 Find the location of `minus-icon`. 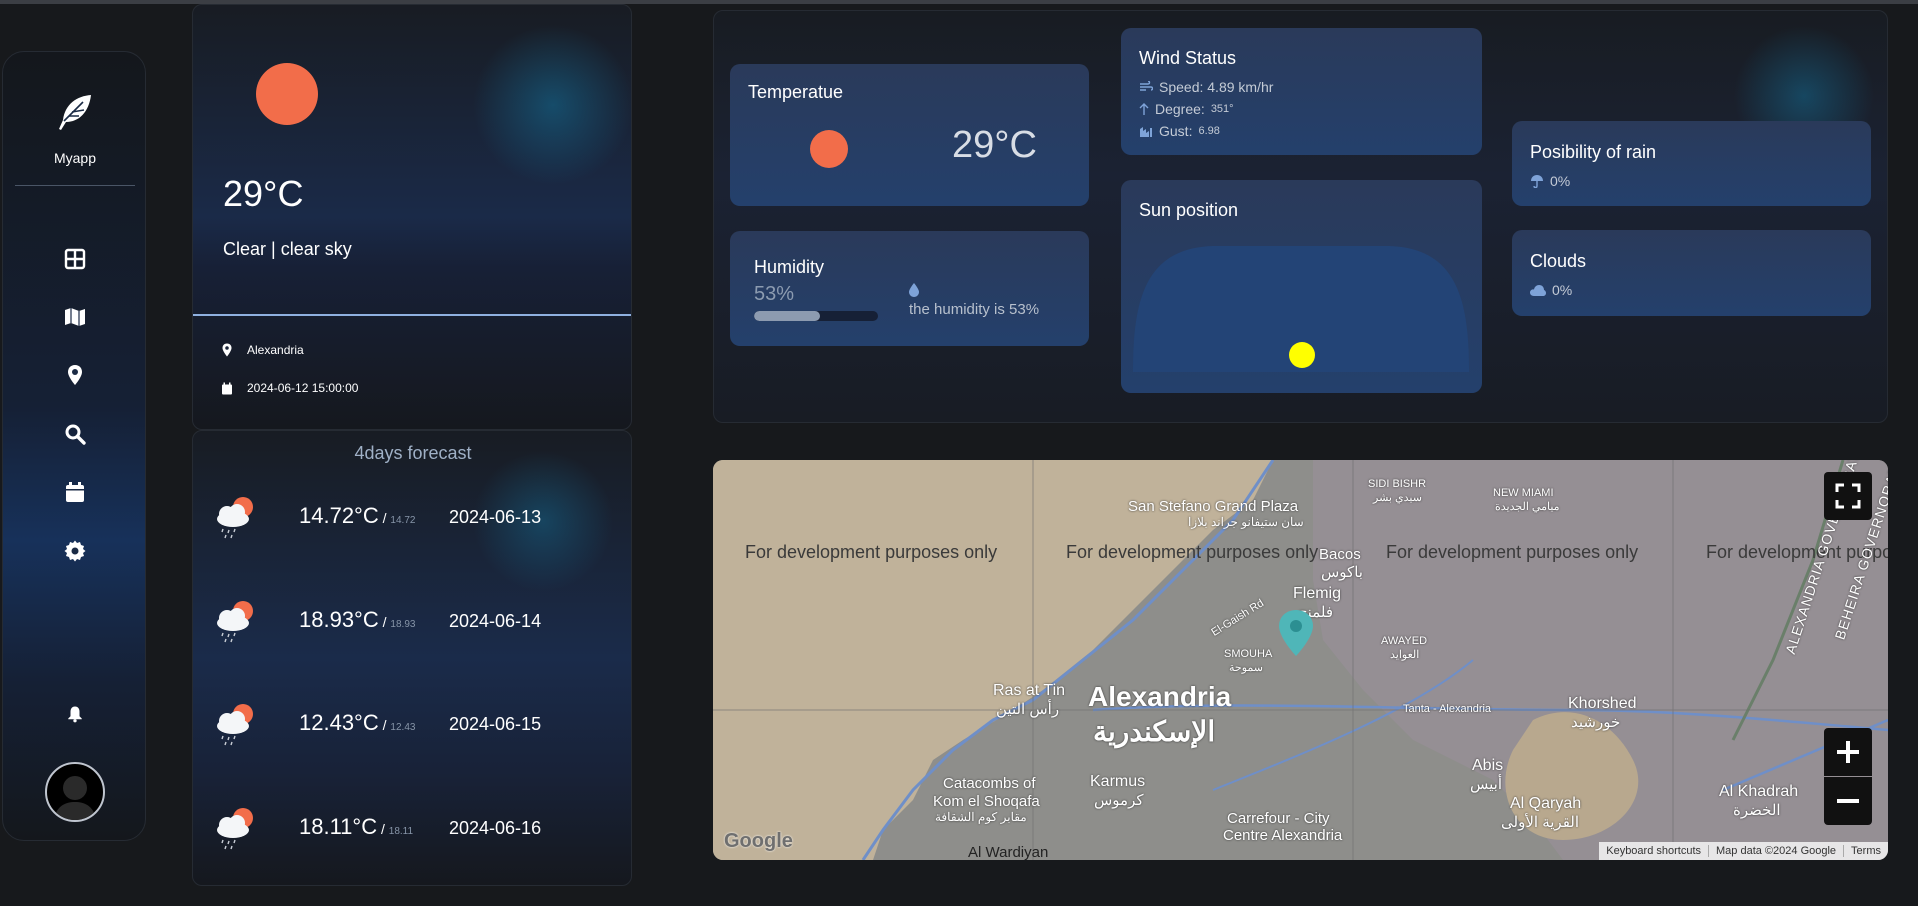

minus-icon is located at coordinates (1848, 801).